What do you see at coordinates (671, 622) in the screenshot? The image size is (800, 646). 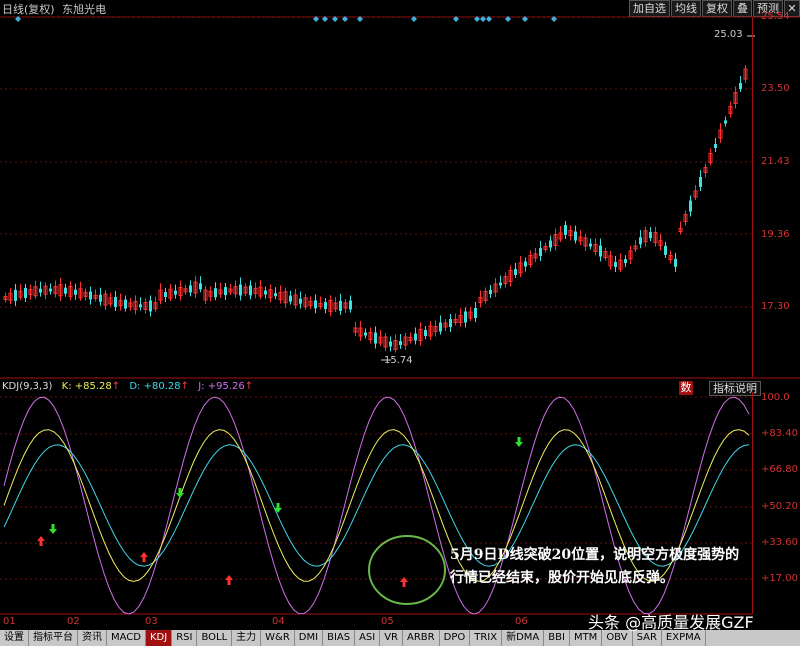 I see `watermark: 头条 @高质量发展GZF` at bounding box center [671, 622].